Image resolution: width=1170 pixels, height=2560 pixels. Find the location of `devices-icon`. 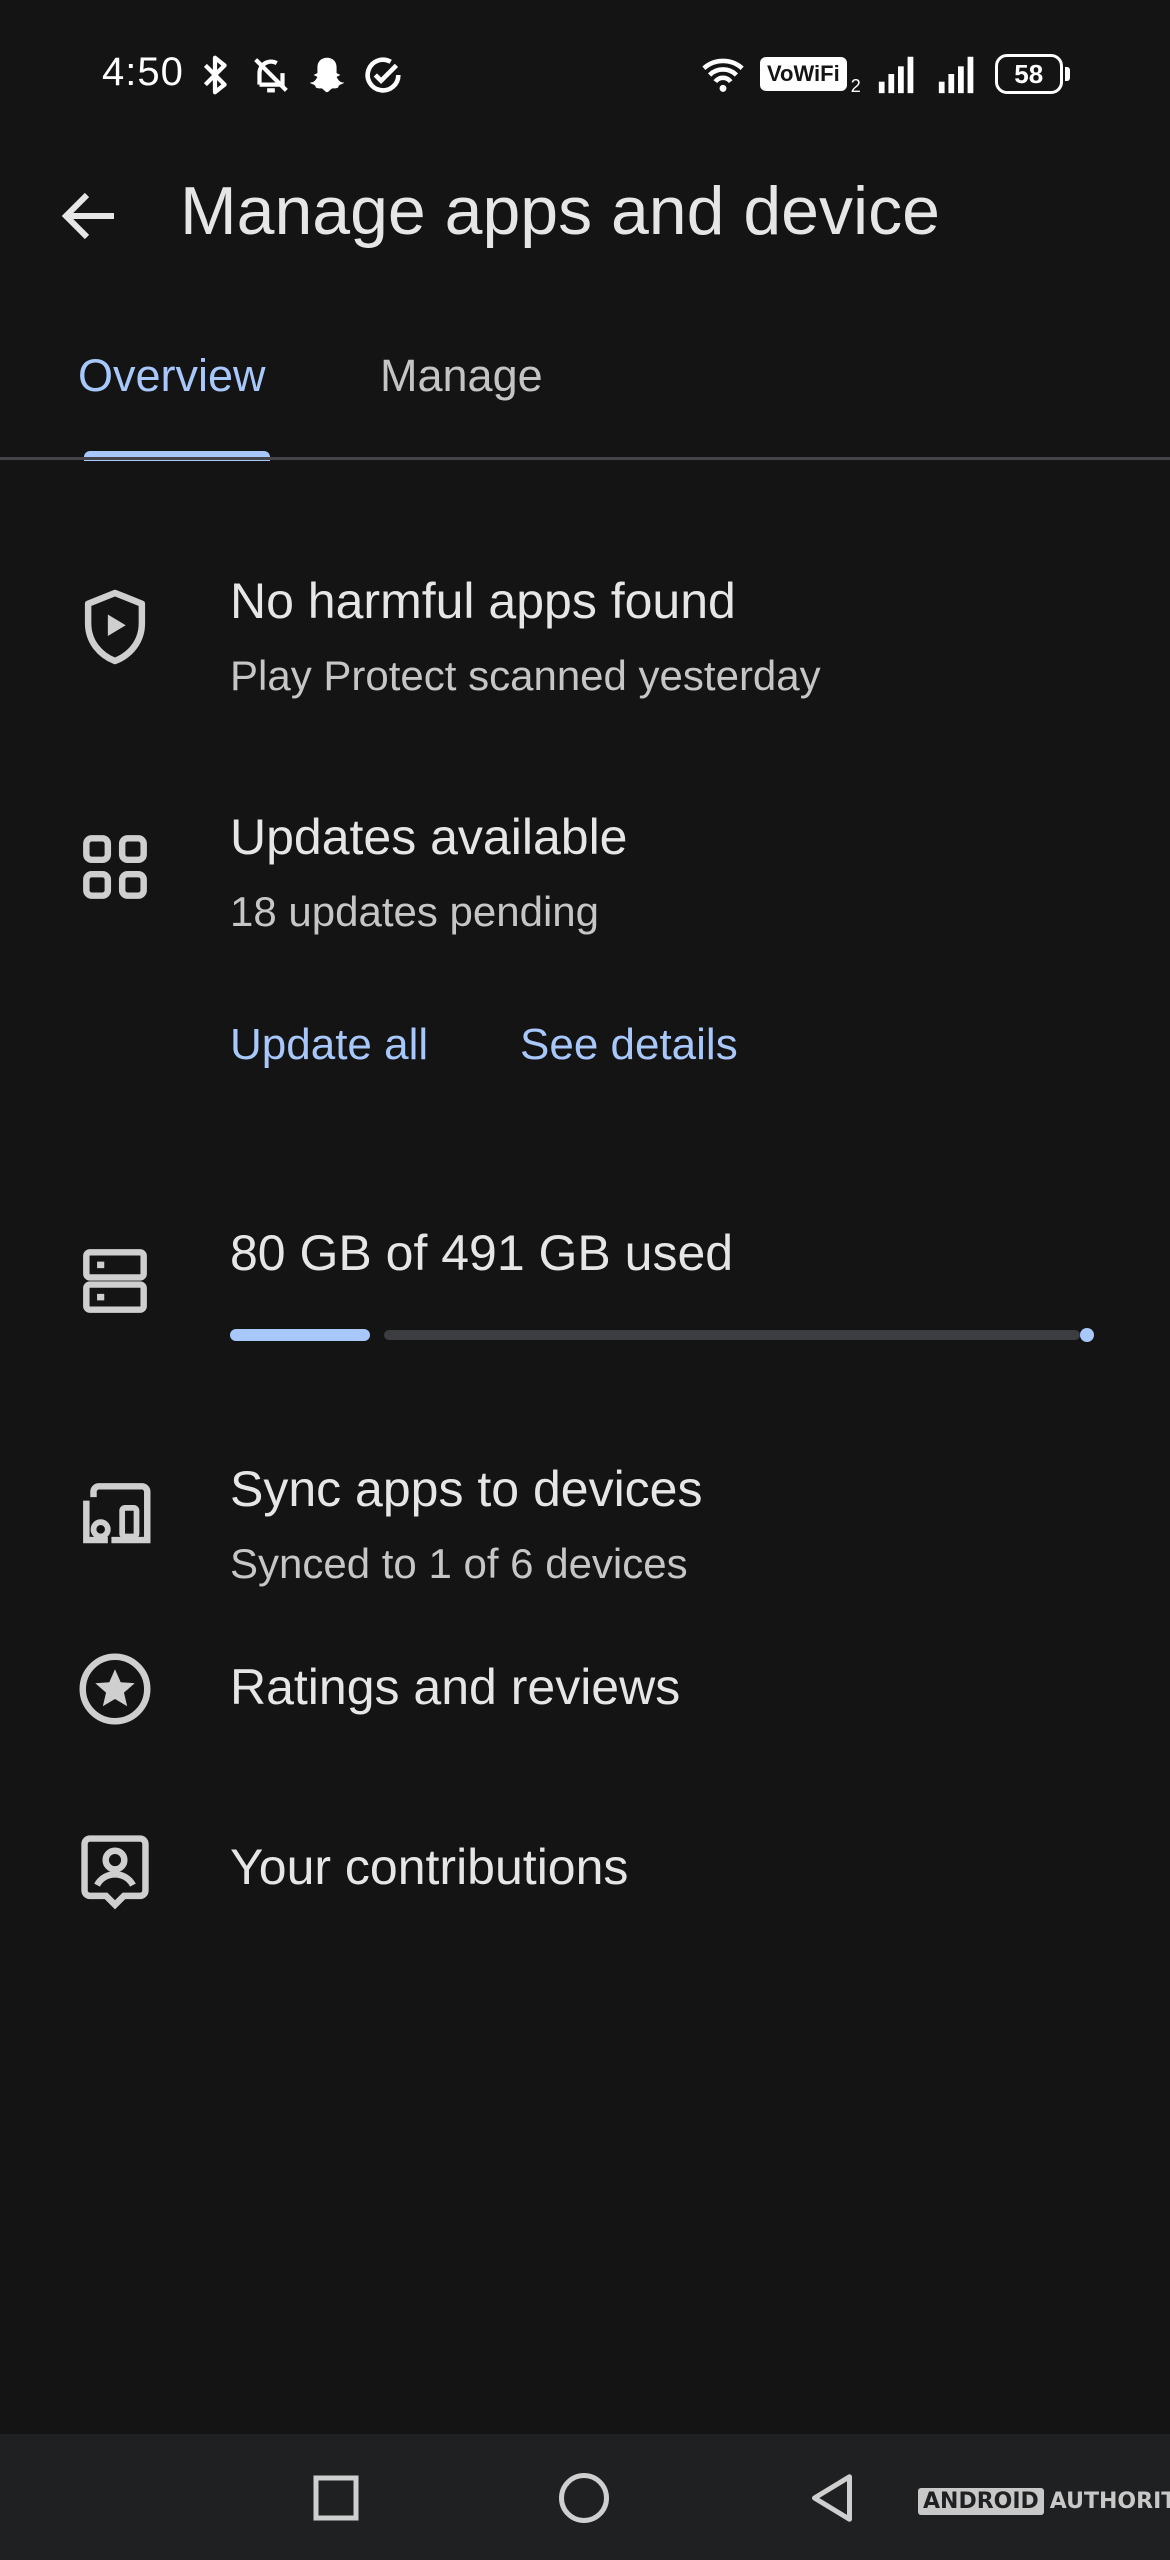

devices-icon is located at coordinates (117, 1513).